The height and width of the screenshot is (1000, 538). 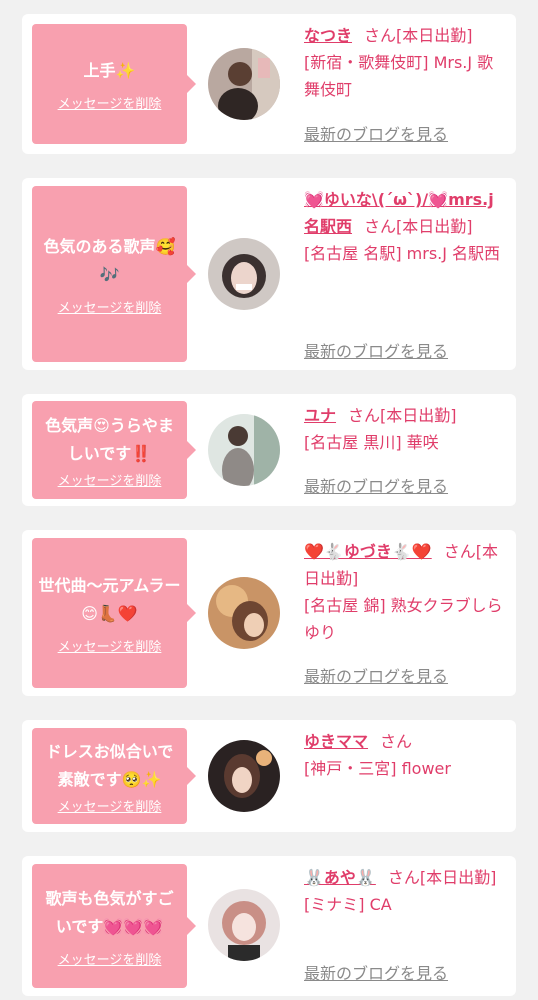 I want to click on profile-info: ゆきママ さん [神戸・三宮] flower, so click(x=404, y=755).